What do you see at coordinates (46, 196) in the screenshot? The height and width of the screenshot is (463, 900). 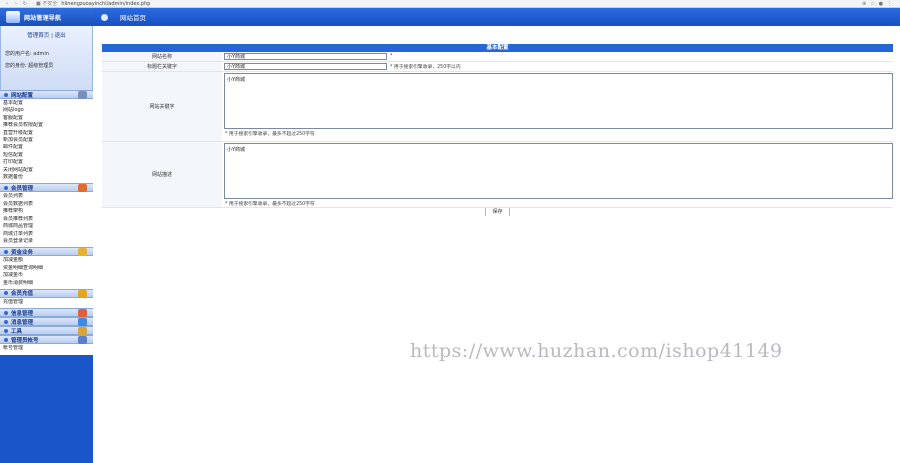 I see `sidebar-item: 会员列表` at bounding box center [46, 196].